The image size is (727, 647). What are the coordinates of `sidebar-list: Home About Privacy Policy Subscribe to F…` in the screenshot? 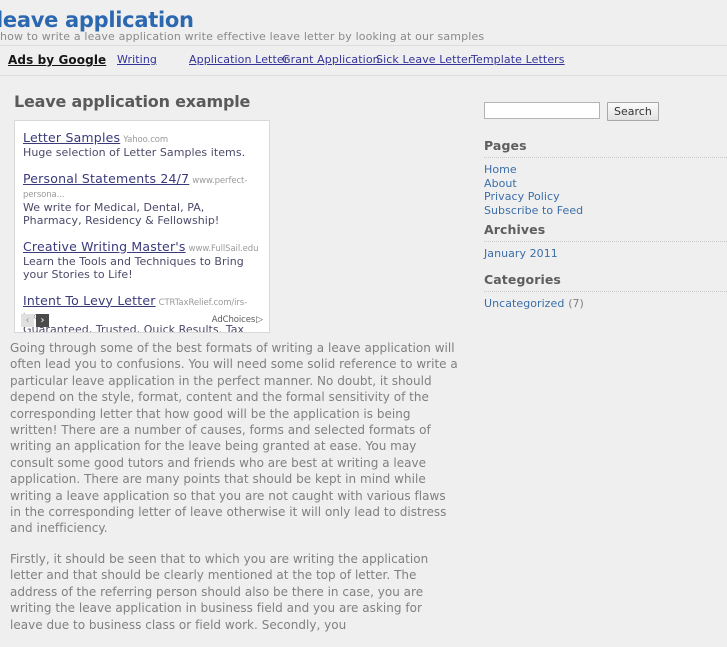 It's located at (605, 190).